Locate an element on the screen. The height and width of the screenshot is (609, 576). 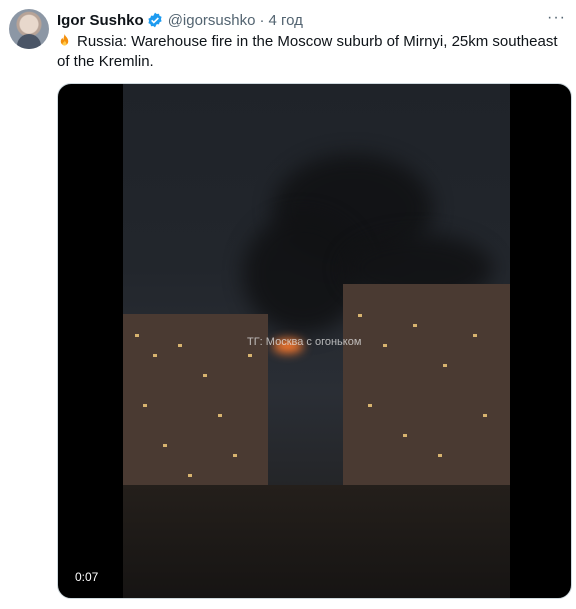
tweet-header: Igor Sushko @igorsushko · 4 год is located at coordinates (180, 20).